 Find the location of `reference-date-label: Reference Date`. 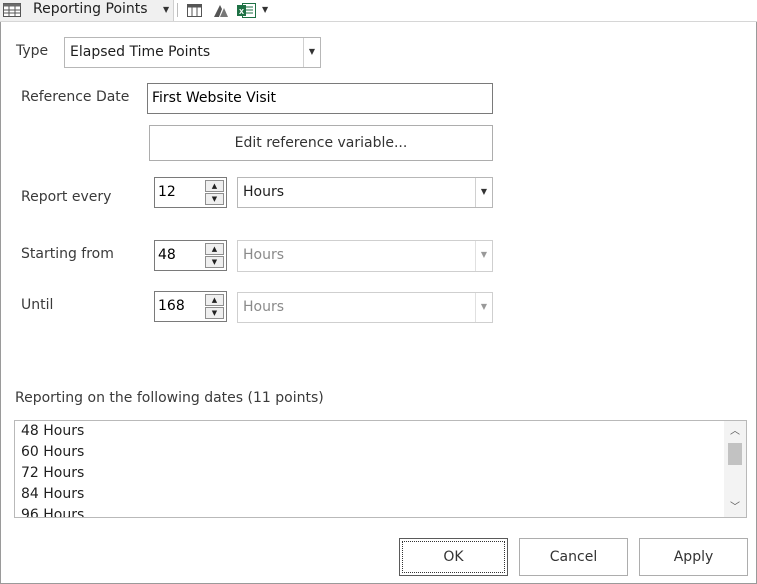

reference-date-label: Reference Date is located at coordinates (75, 97).